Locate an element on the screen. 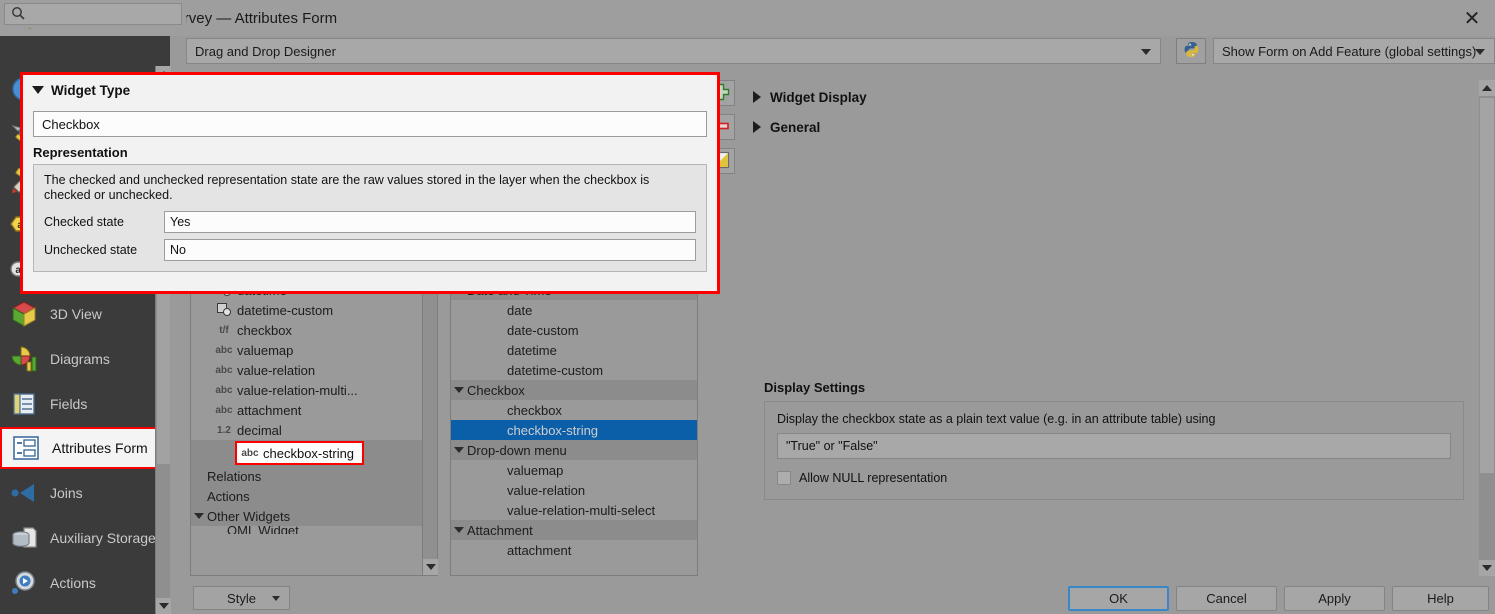 The width and height of the screenshot is (1495, 614). tree-item-value-relation: abc value-relation is located at coordinates (306, 370).